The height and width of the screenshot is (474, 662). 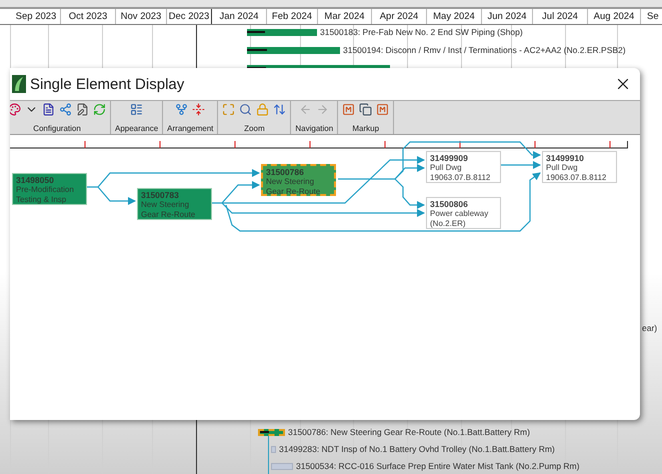 I want to click on task-label: 31499283: NDT Insp of No.1 Battery Ovhd Trolley (No.1.Batt.Battery Rm), so click(x=417, y=449).